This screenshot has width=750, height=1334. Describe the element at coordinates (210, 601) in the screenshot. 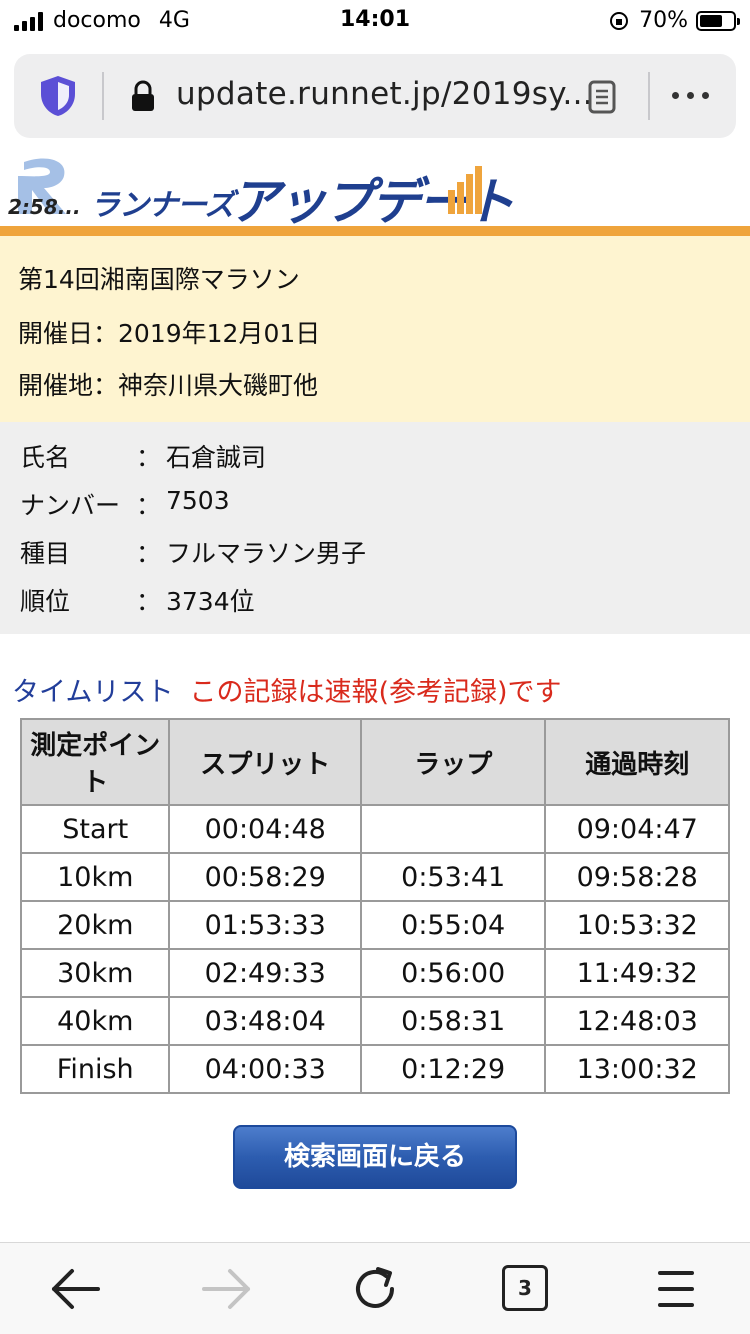

I see `runner-row-value: 3734位` at that location.